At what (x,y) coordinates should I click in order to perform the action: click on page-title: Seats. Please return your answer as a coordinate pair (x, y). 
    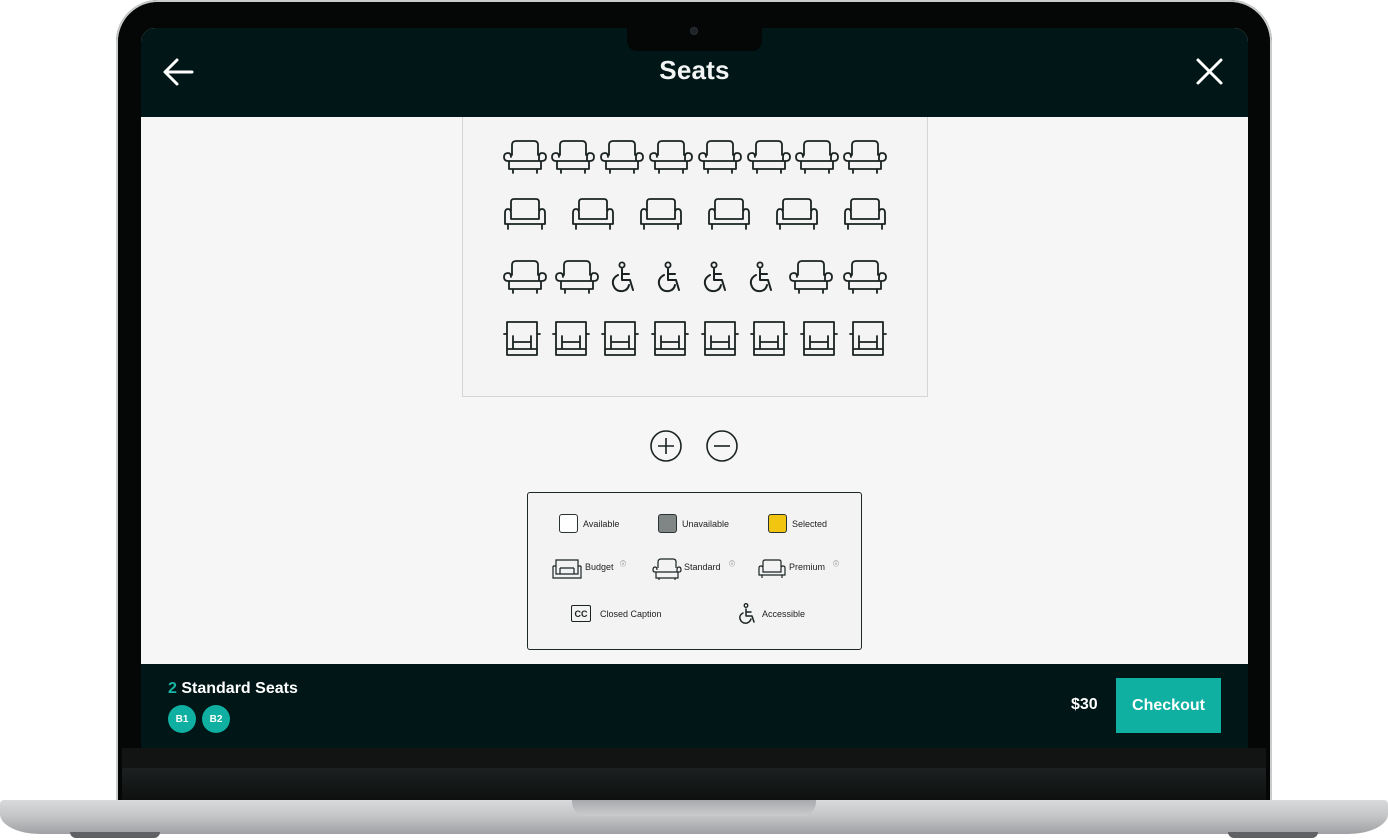
    Looking at the image, I should click on (694, 70).